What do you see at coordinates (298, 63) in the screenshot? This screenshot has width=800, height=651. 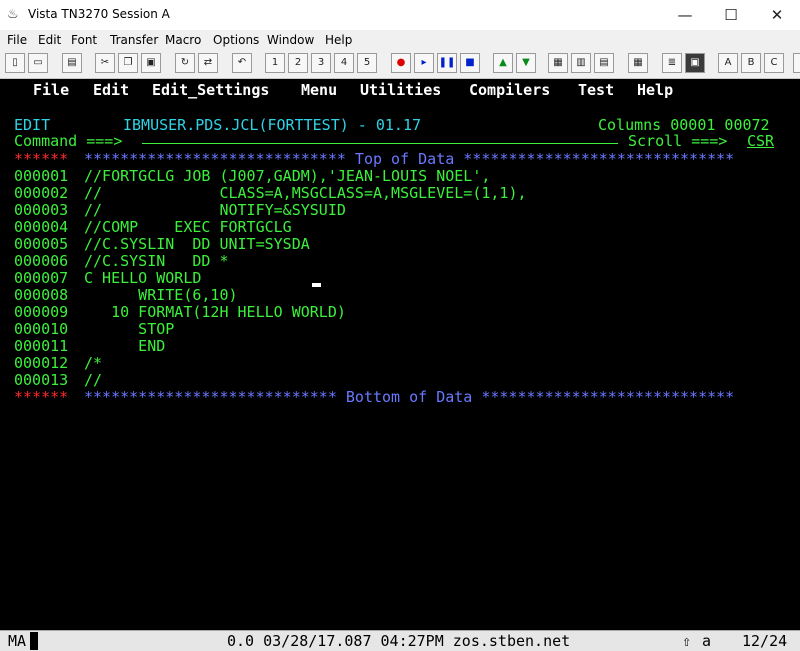 I see `macro-2-button: 2` at bounding box center [298, 63].